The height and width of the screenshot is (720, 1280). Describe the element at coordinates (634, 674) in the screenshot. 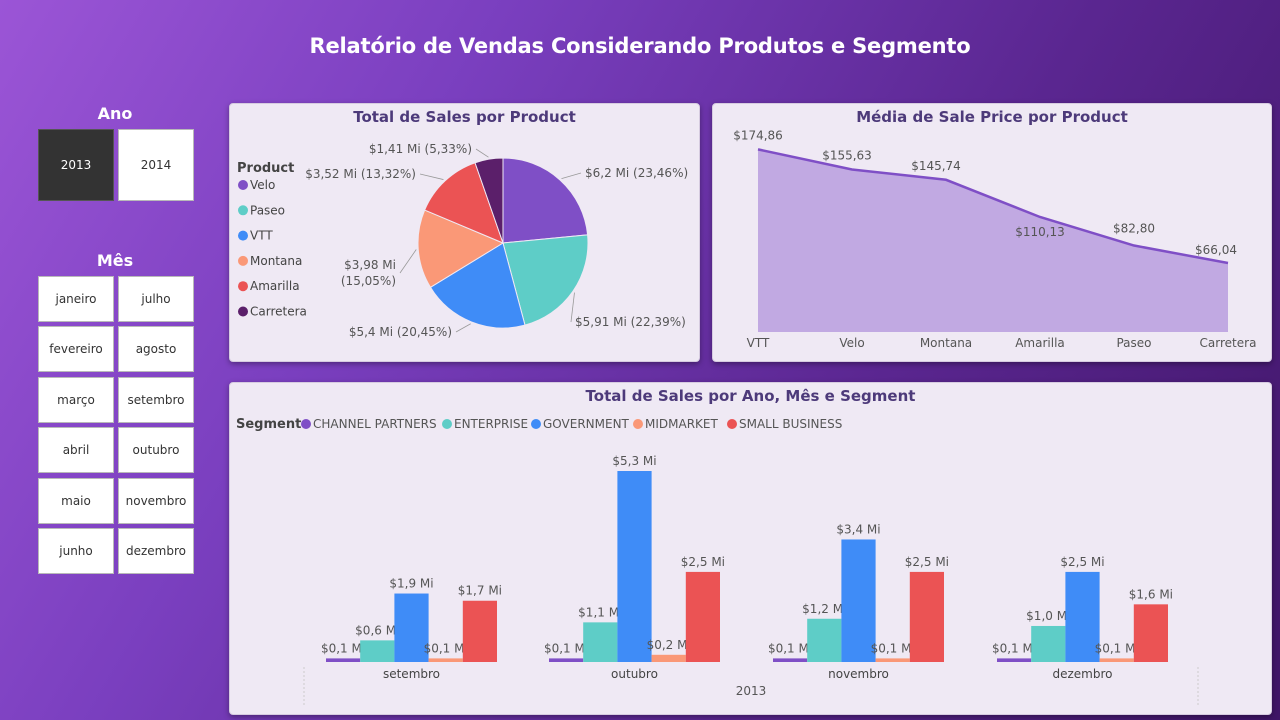

I see `x-tick-outubro: outubro` at that location.